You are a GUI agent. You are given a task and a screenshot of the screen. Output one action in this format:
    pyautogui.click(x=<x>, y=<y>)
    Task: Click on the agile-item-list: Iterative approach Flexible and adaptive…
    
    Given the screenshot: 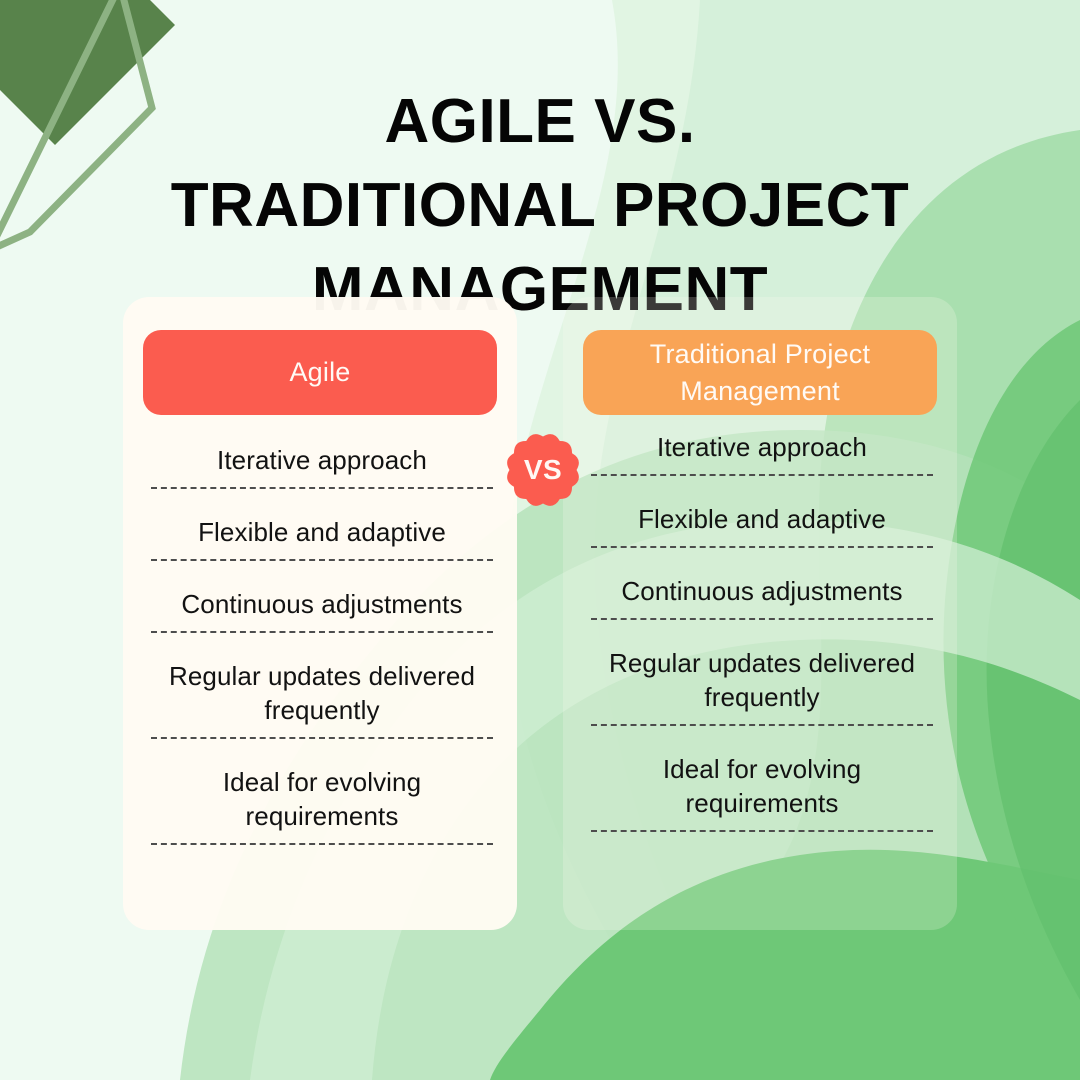 What is the action you would take?
    pyautogui.click(x=322, y=657)
    